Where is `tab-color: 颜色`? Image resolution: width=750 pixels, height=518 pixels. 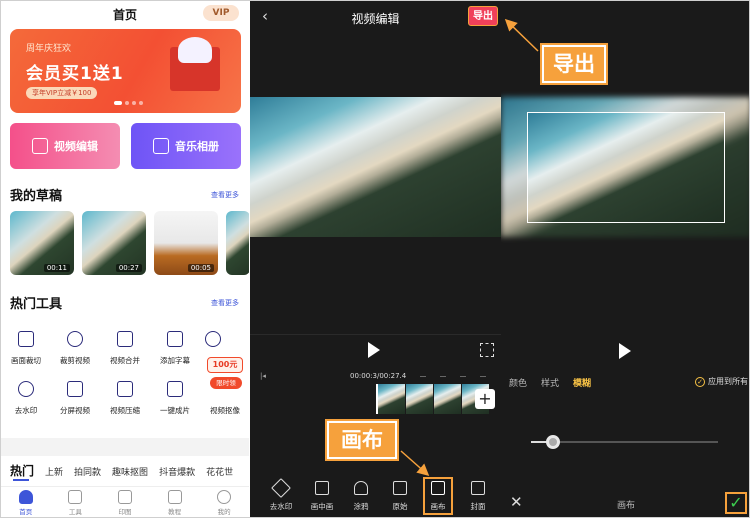 tab-color: 颜色 is located at coordinates (518, 382).